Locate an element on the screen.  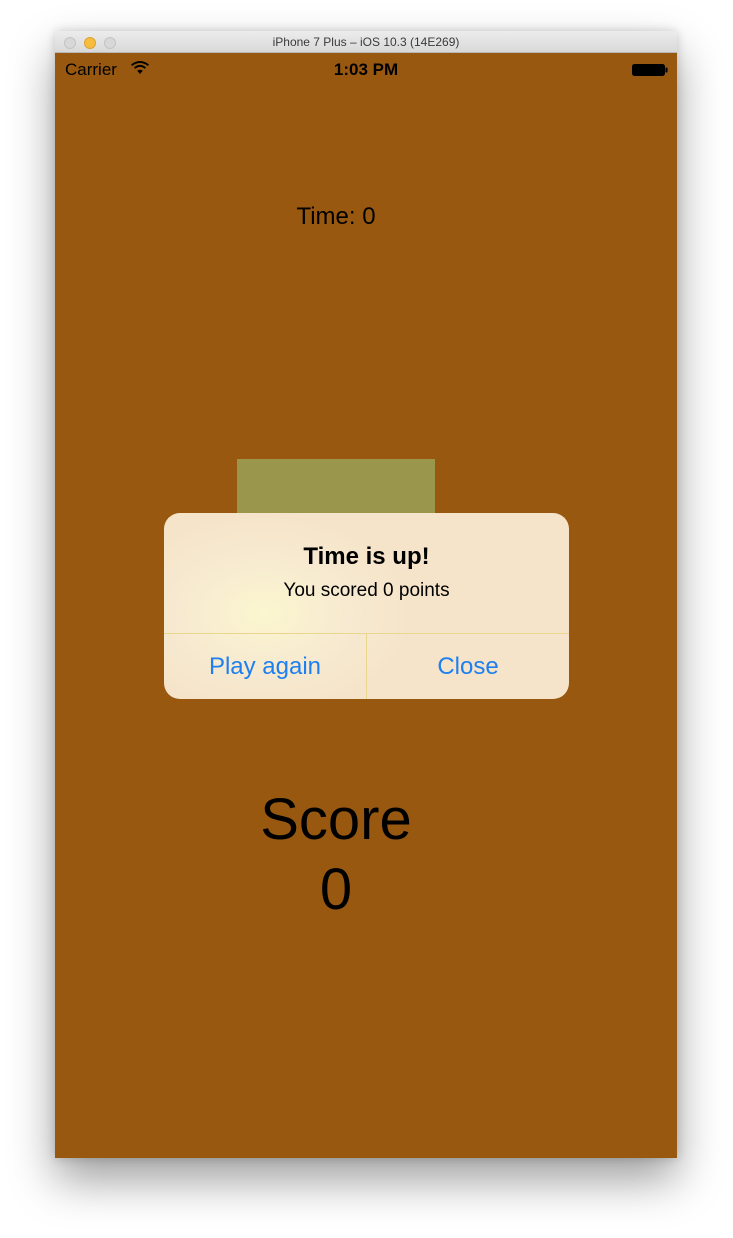
window-titlebar: iPhone 7 Plus – iOS 10.3 (14E269) is located at coordinates (366, 42).